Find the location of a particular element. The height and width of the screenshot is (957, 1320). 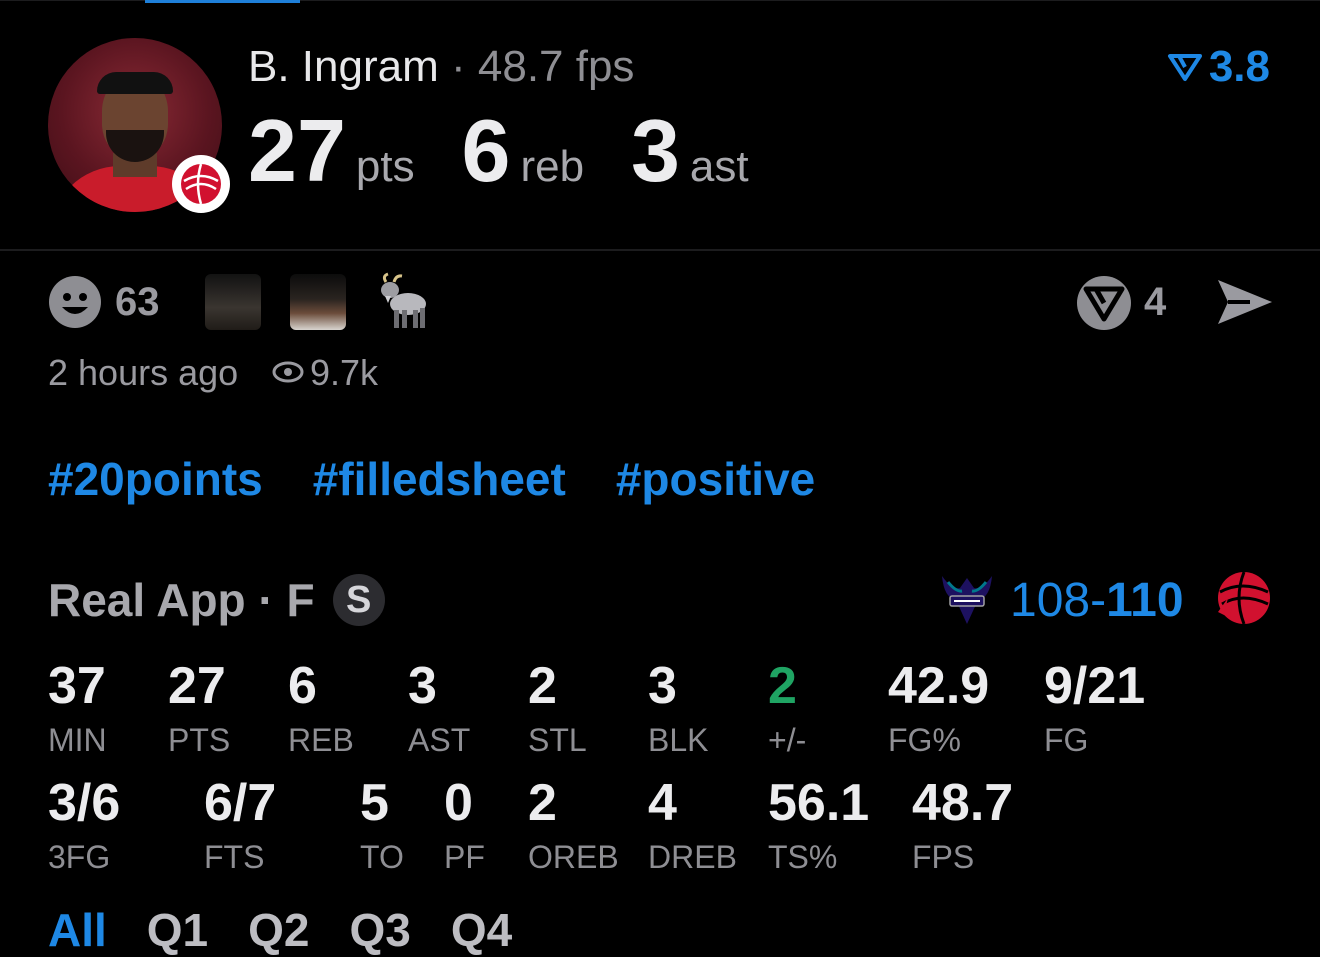

rebounds-value: 6 is located at coordinates (486, 150).